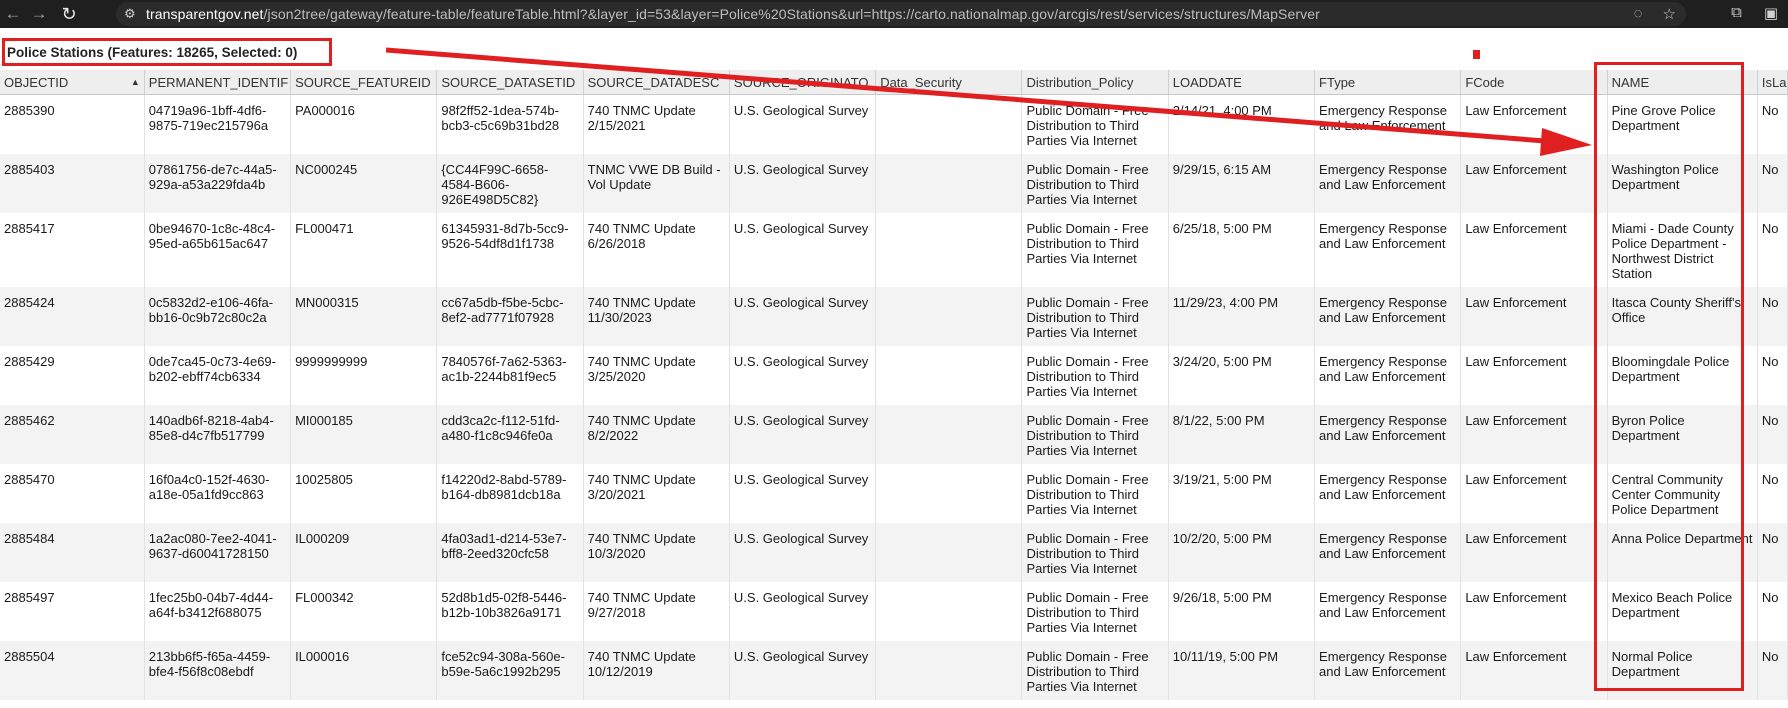 Image resolution: width=1788 pixels, height=708 pixels. What do you see at coordinates (510, 82) in the screenshot?
I see `column-header-source-datasetid: SOURCE_DATASETID` at bounding box center [510, 82].